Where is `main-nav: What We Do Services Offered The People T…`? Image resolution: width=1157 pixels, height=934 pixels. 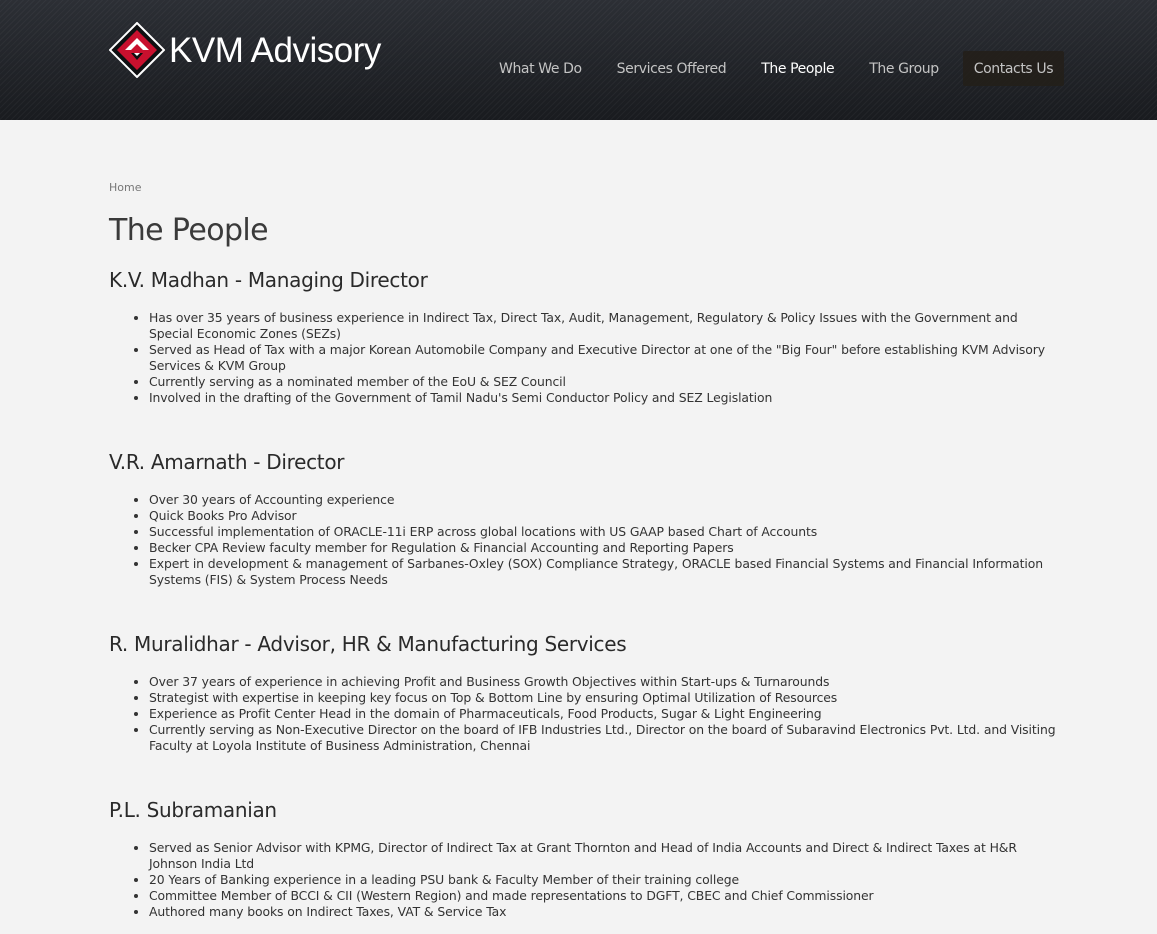 main-nav: What We Do Services Offered The People T… is located at coordinates (776, 68).